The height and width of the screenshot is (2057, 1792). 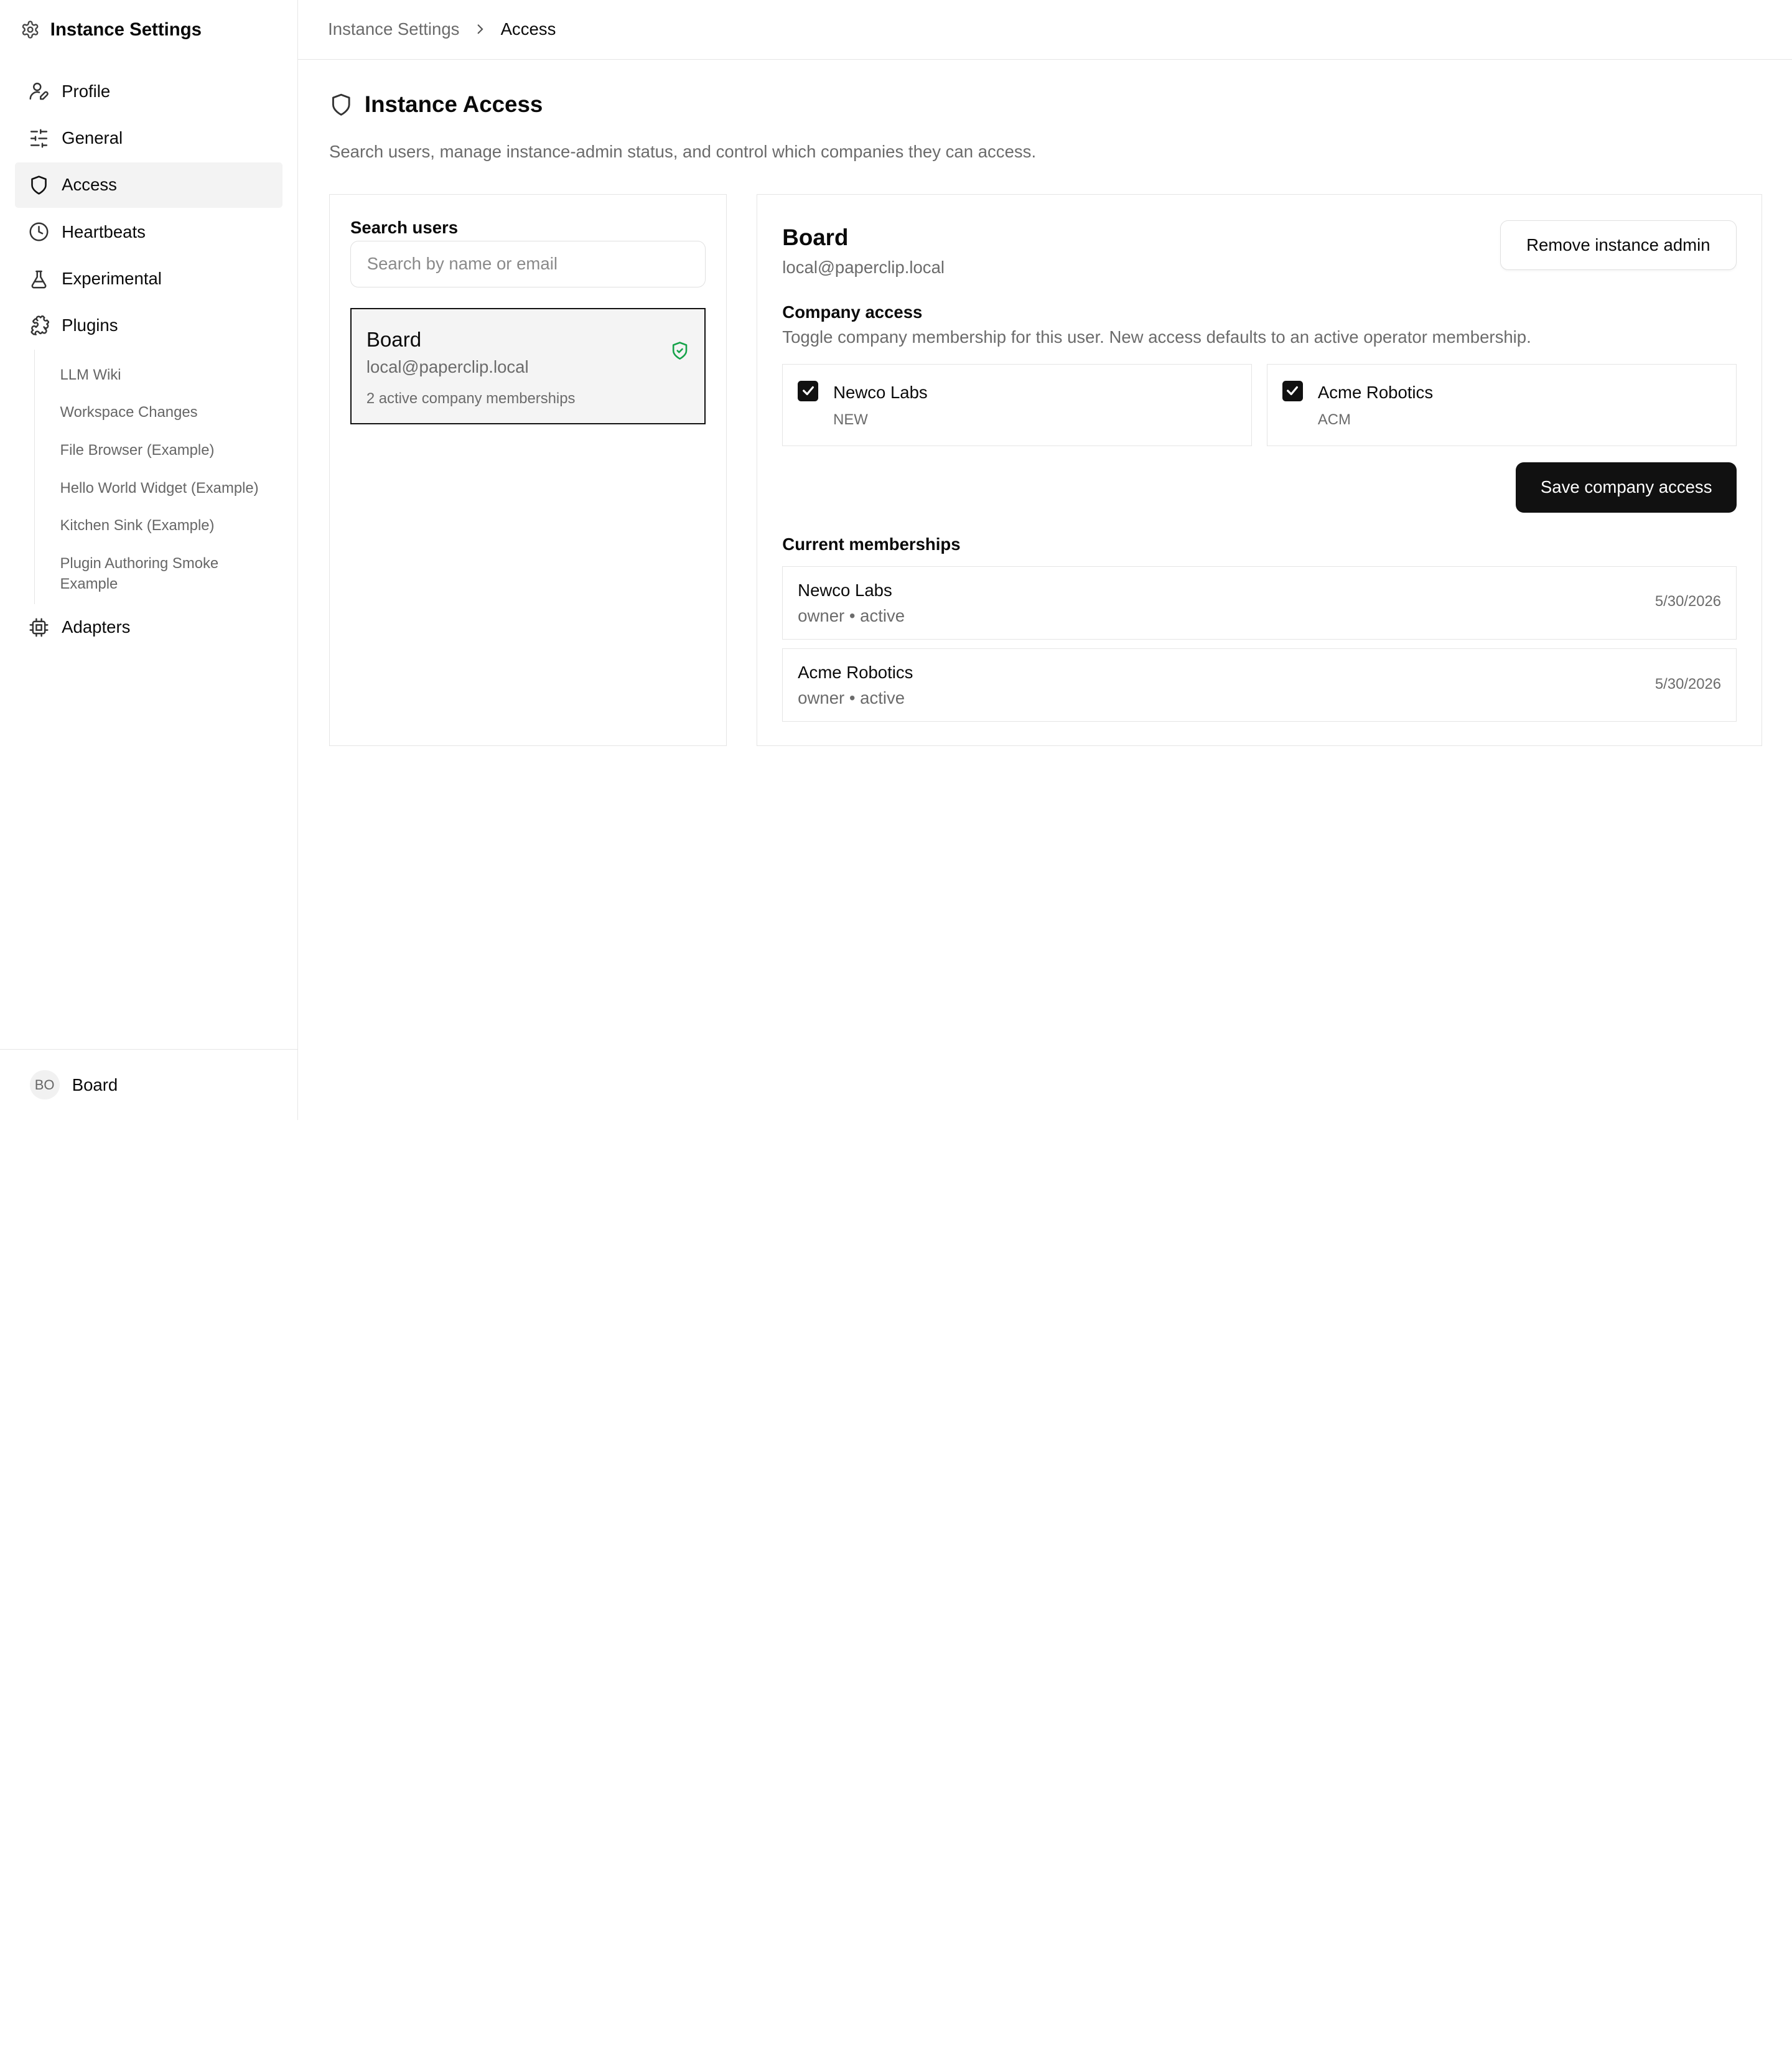 What do you see at coordinates (680, 350) in the screenshot?
I see `shield-check-icon` at bounding box center [680, 350].